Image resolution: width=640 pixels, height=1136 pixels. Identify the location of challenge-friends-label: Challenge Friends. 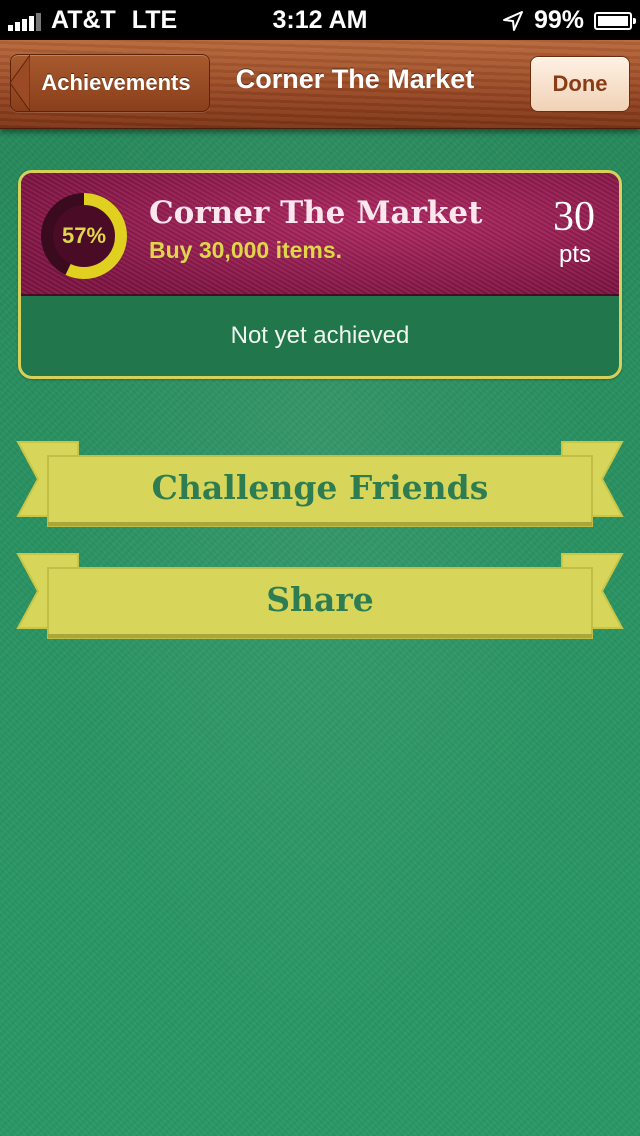
(320, 487).